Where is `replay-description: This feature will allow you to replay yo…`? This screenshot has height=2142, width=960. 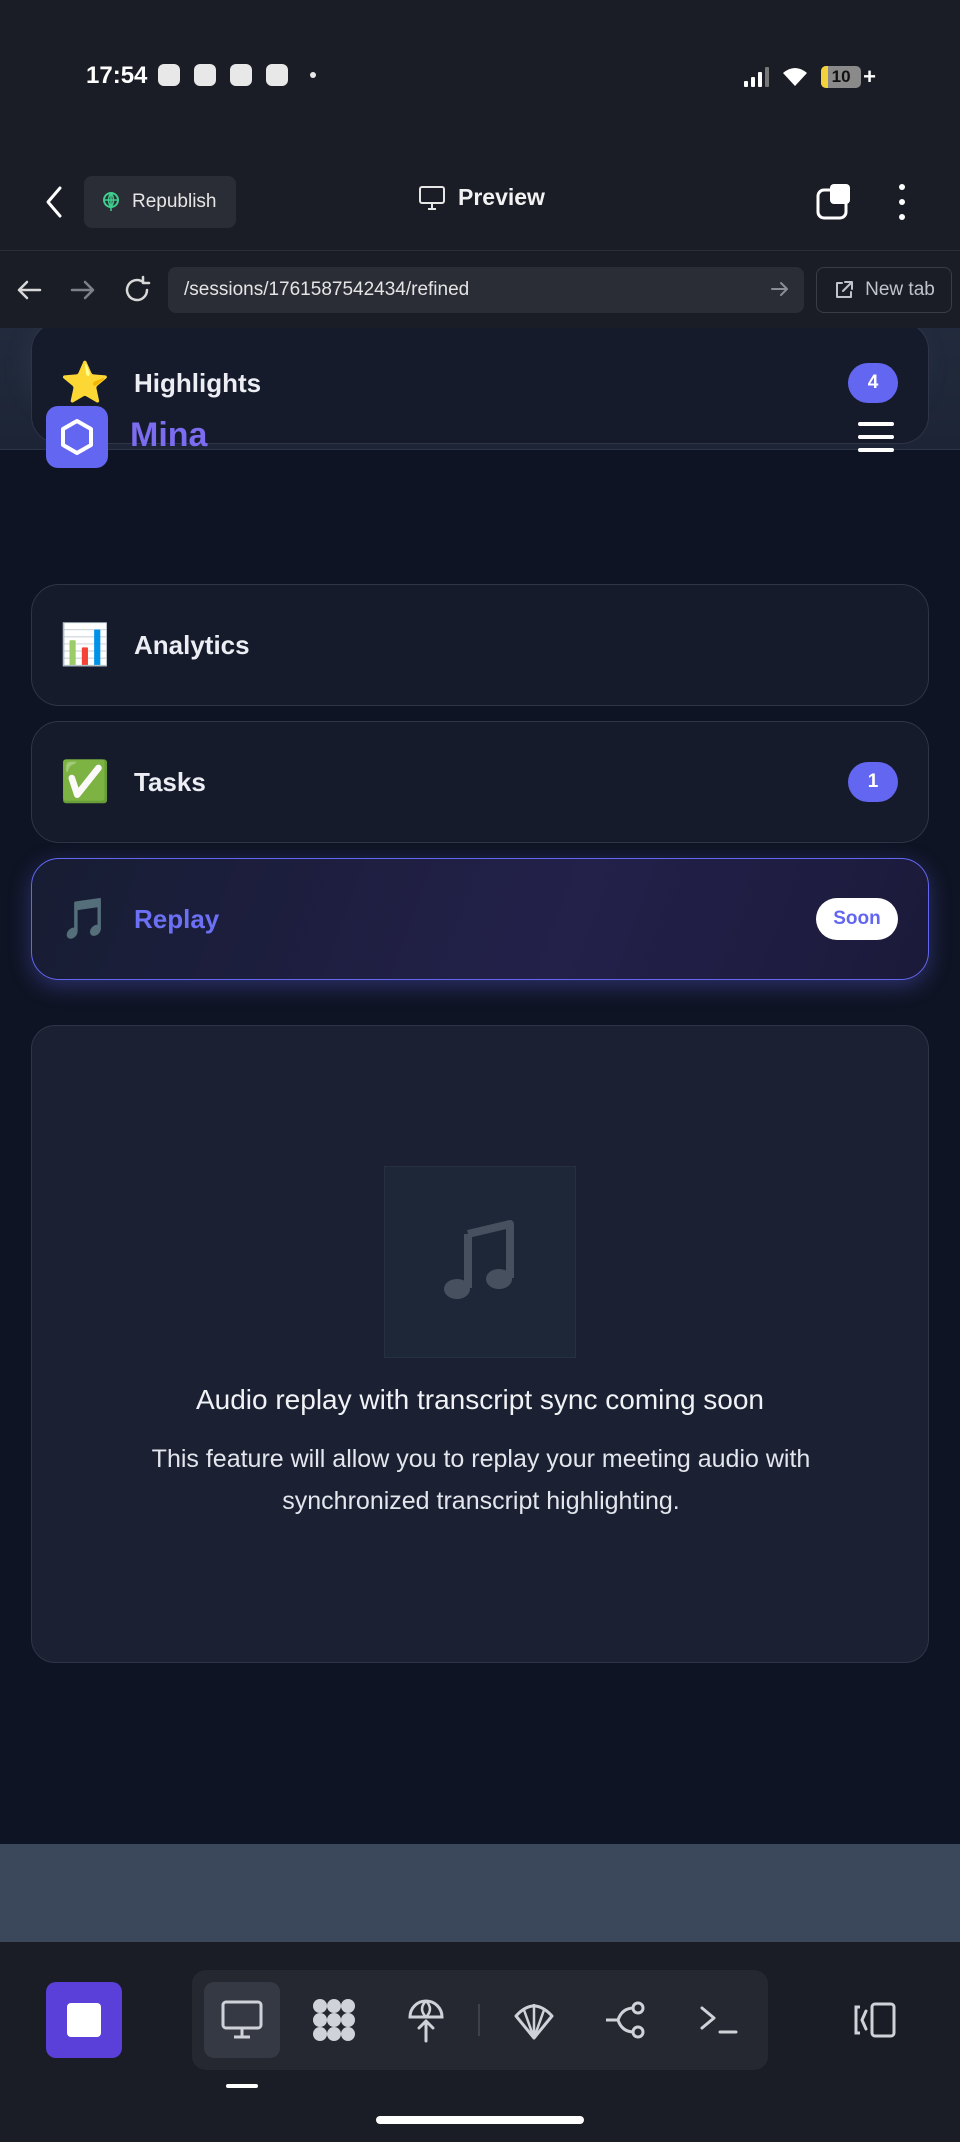
replay-description: This feature will allow you to replay yo… is located at coordinates (481, 1480).